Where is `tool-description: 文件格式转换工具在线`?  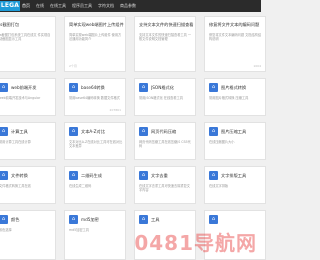
tool-description: 文件格式转换工具在线 is located at coordinates (15, 186).